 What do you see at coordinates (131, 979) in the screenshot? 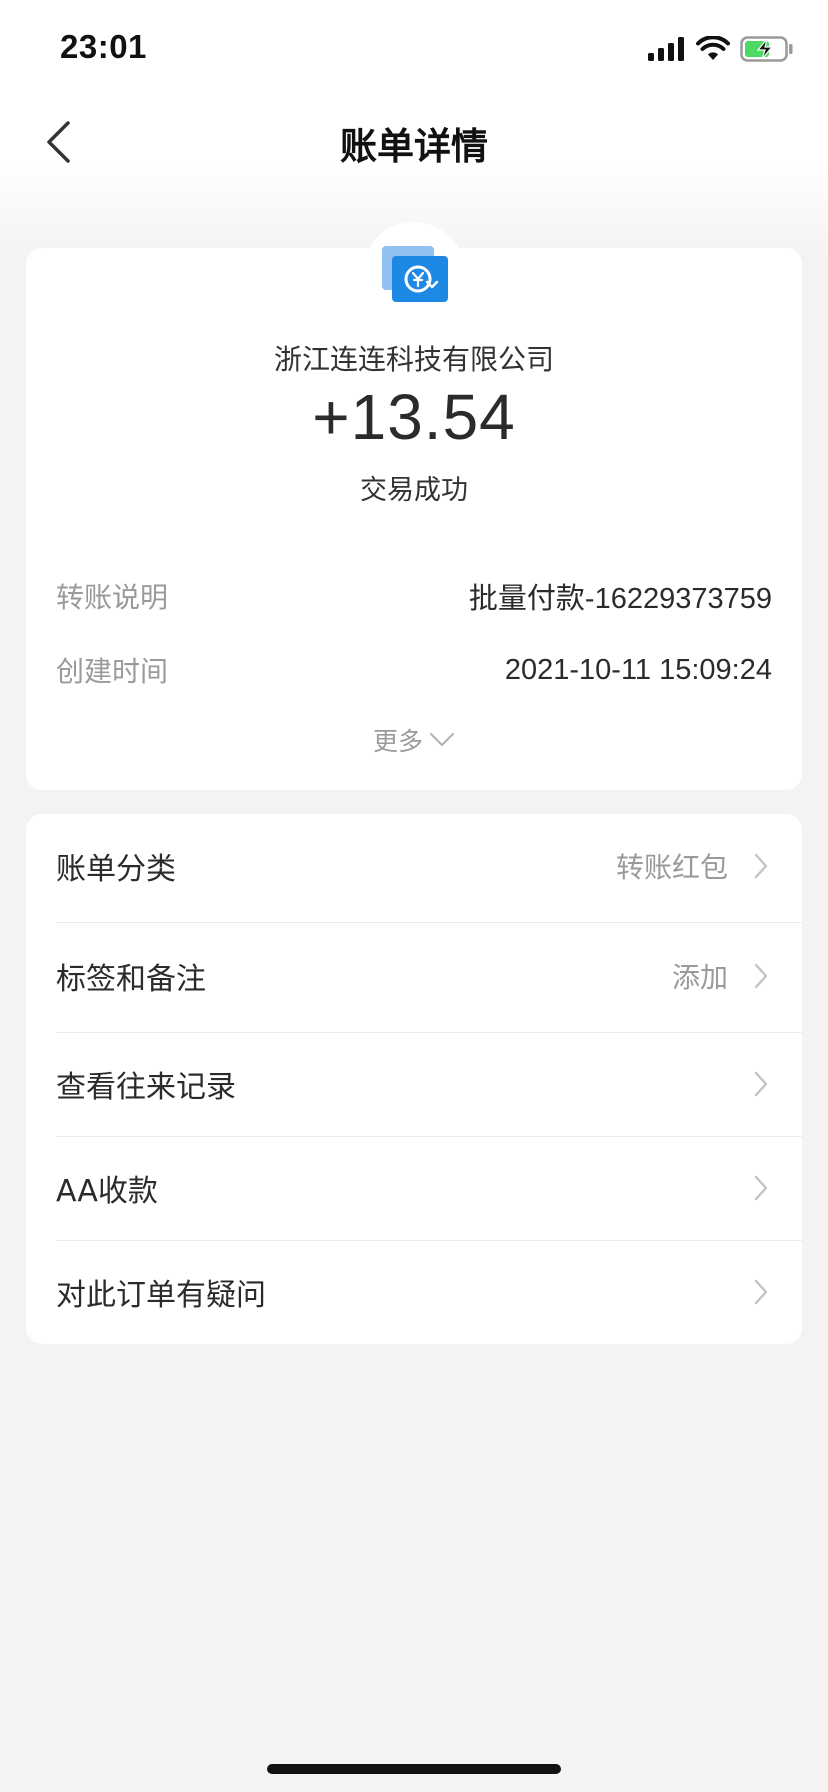
I see `menu-item-label: 标签和备注` at bounding box center [131, 979].